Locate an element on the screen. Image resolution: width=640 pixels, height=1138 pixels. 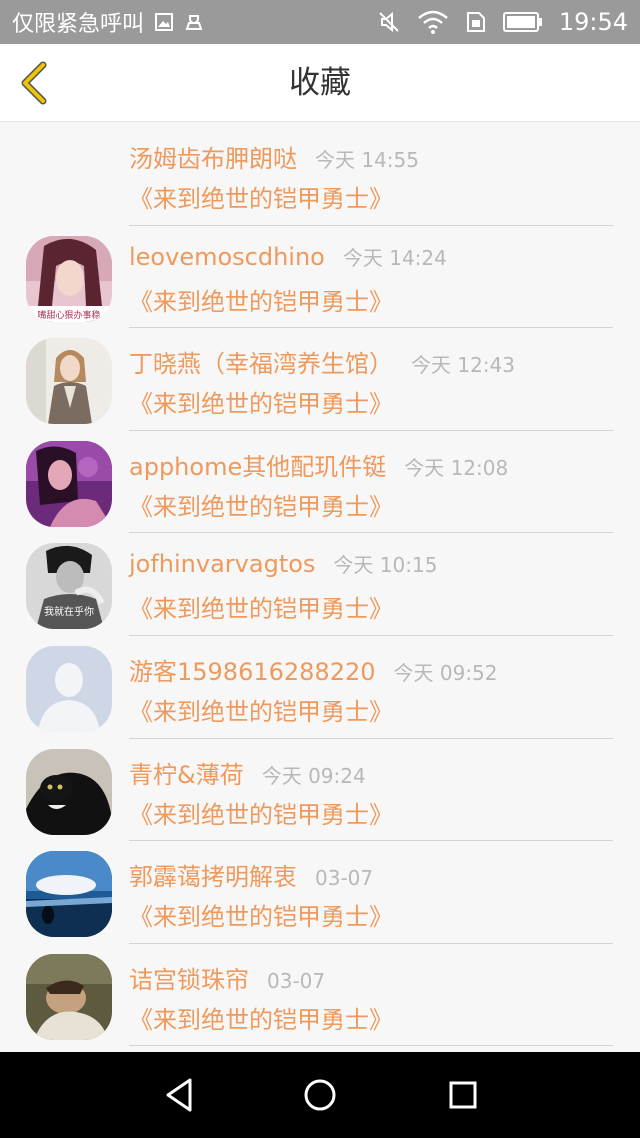
list-item: apphome其他配玑件铤 今天 12:08 《来到绝世的铠甲勇士》 is located at coordinates (320, 482).